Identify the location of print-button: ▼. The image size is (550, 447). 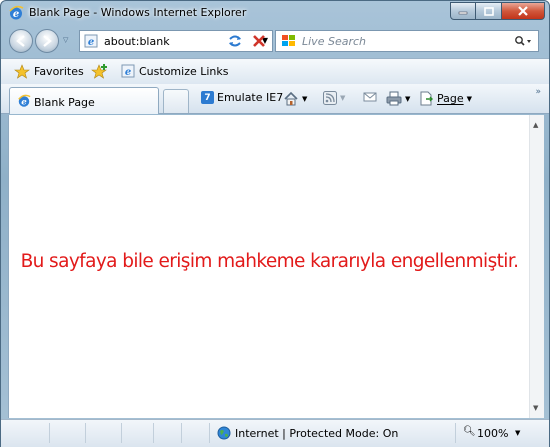
(398, 98).